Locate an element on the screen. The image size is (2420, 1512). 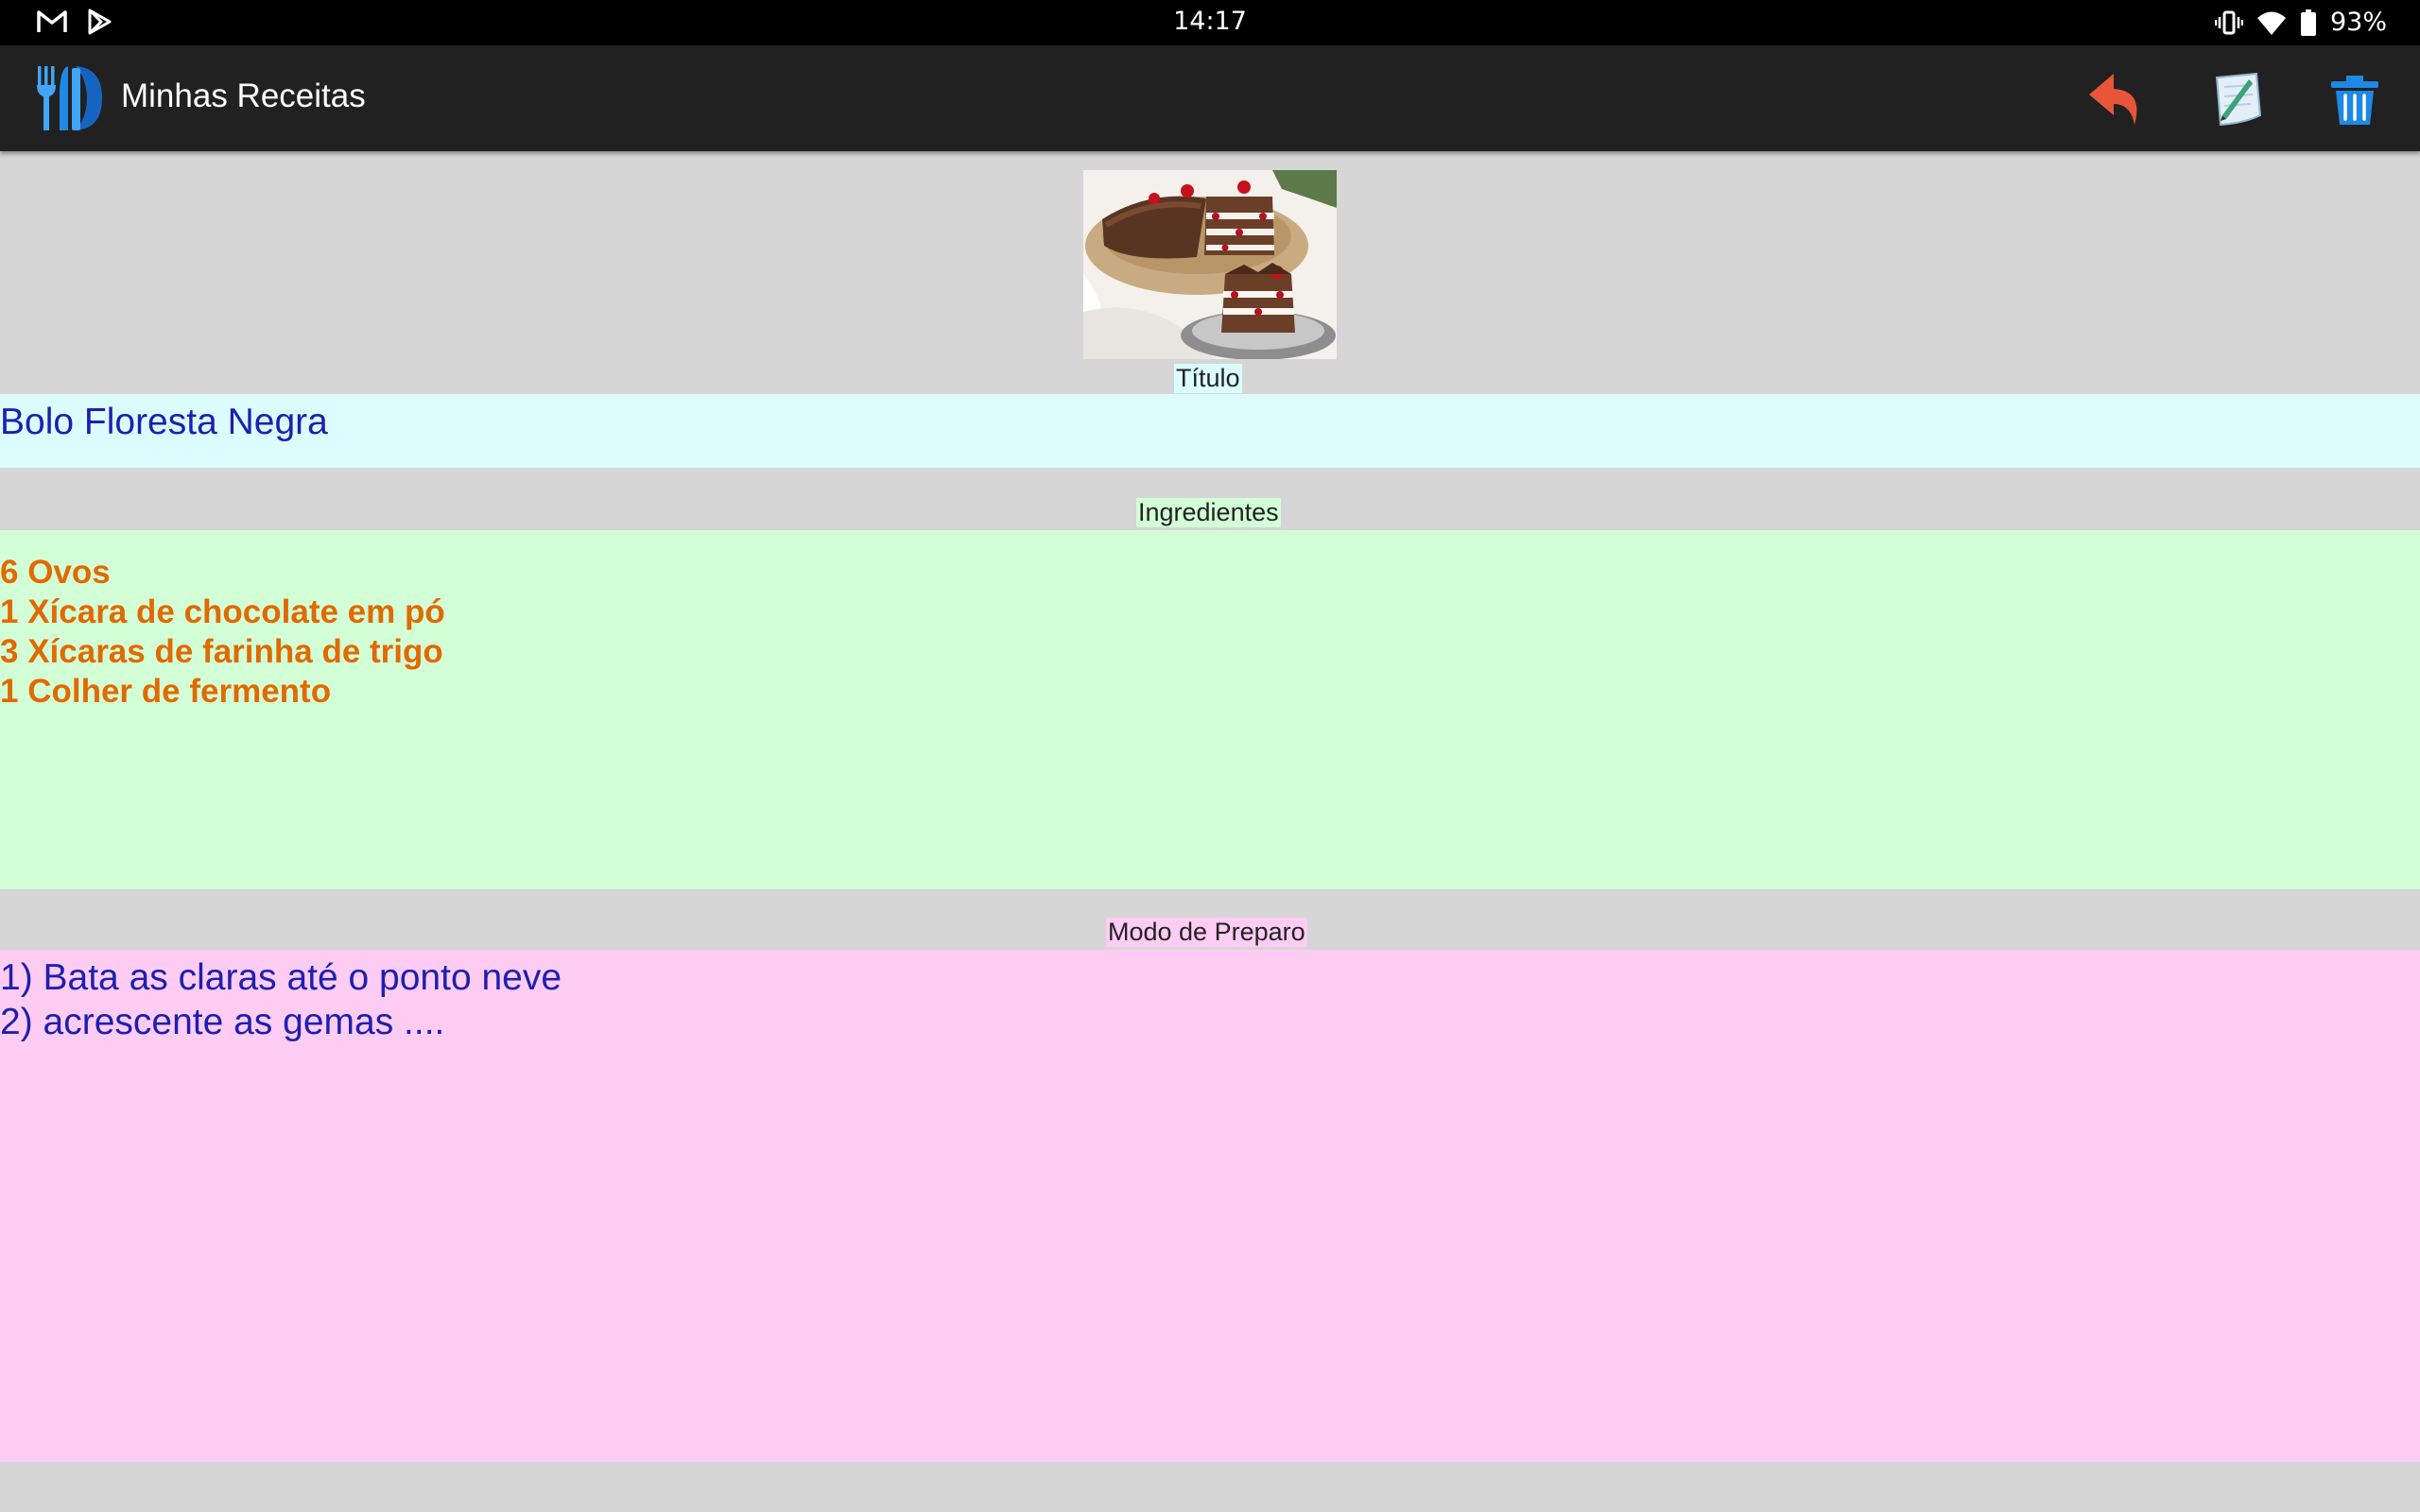
edit-note-icon is located at coordinates (2238, 99).